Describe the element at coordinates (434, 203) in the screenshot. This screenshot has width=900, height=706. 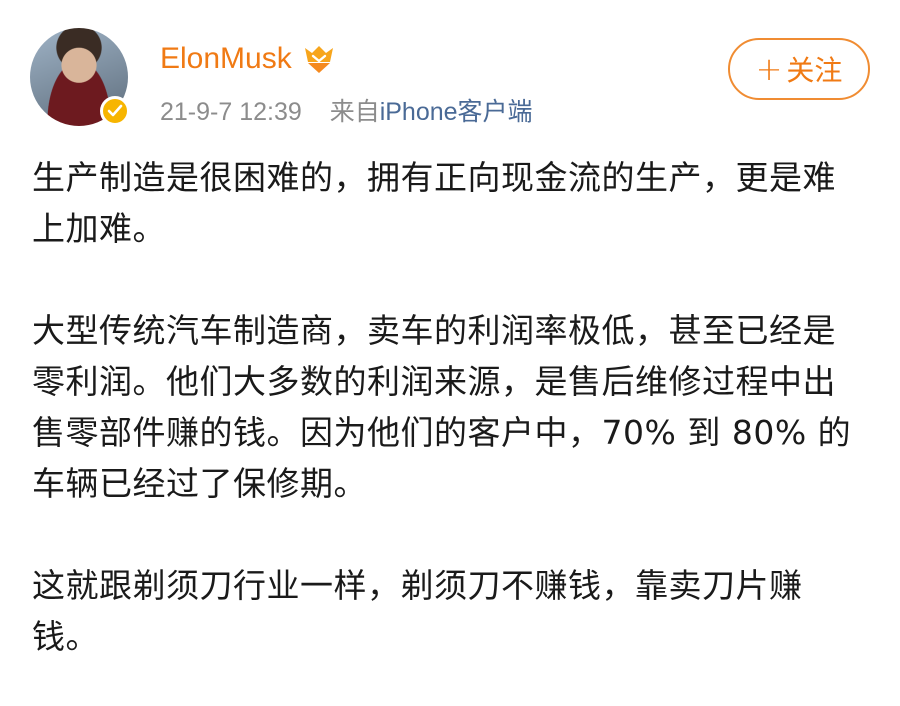
I see `post-paragraph-1: 生产制造是很困难的，拥有正向现金流的生产，更是难上加难。` at that location.